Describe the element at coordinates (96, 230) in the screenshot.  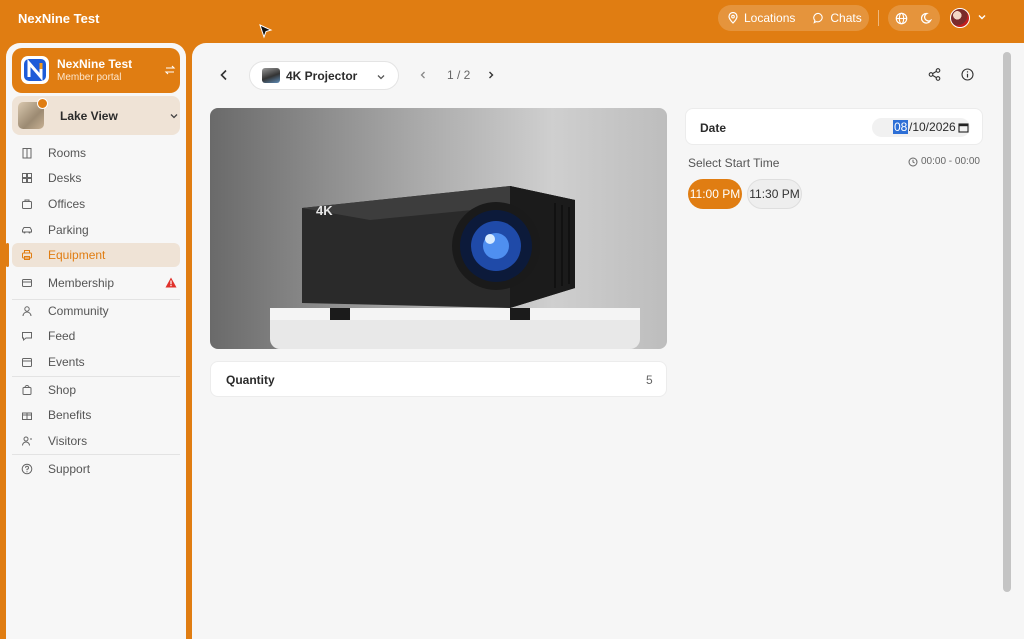
I see `sidebar-item-parking: Parking` at that location.